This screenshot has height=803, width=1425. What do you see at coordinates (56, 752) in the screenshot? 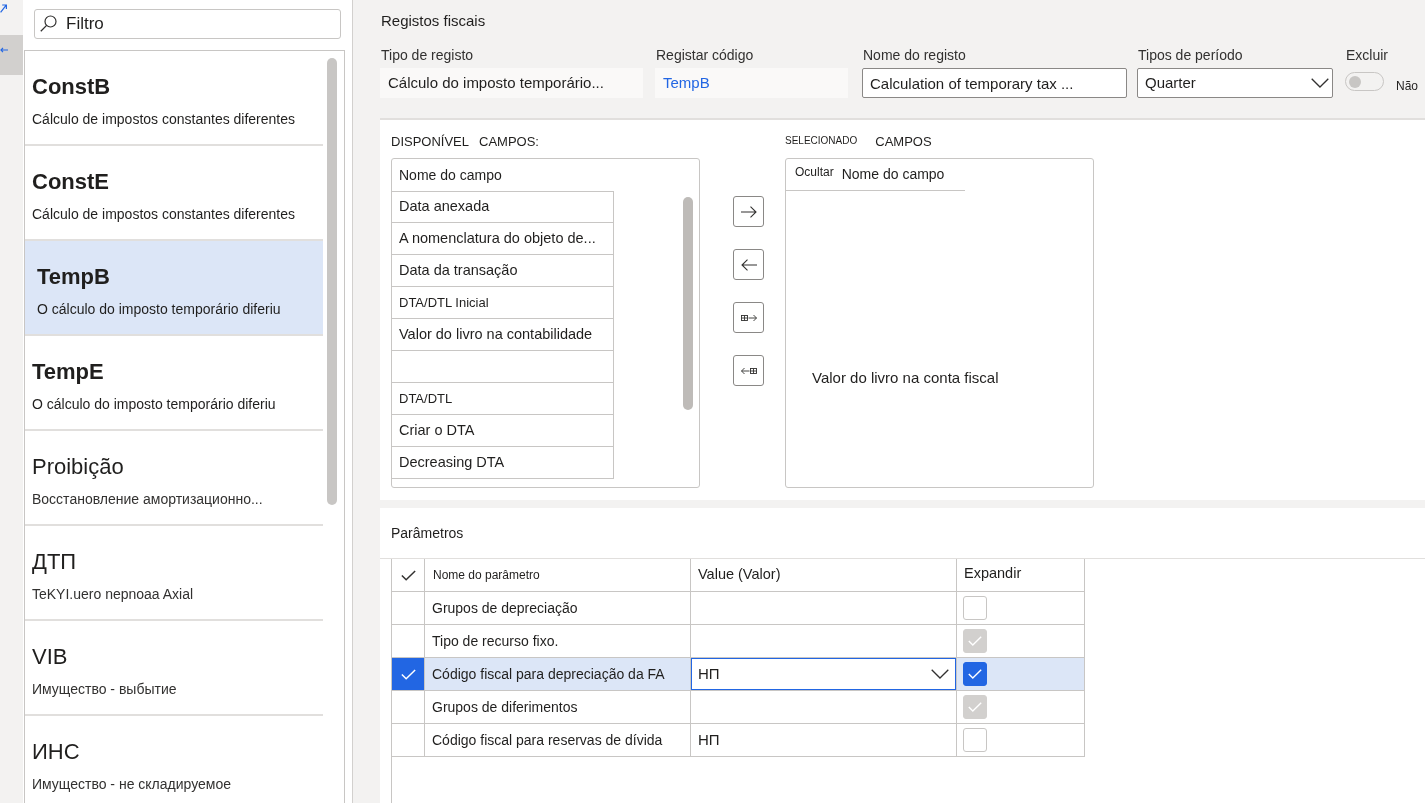
I see `item-title: ИНС` at bounding box center [56, 752].